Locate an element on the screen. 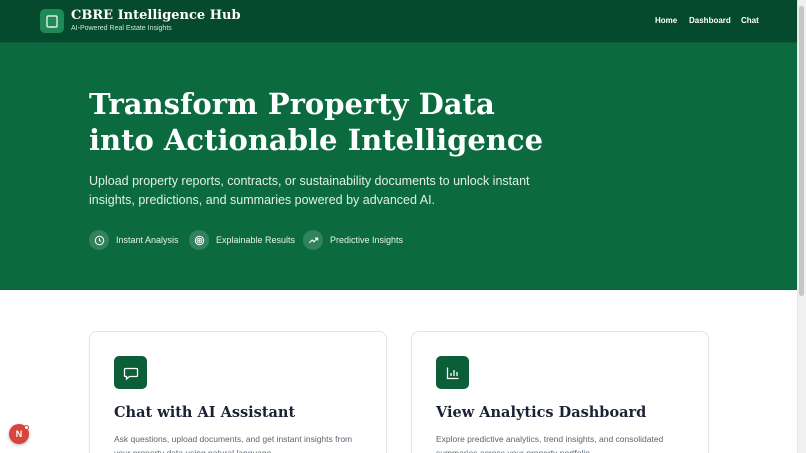  feature-instant-analysis: Instant Analysis is located at coordinates (134, 240).